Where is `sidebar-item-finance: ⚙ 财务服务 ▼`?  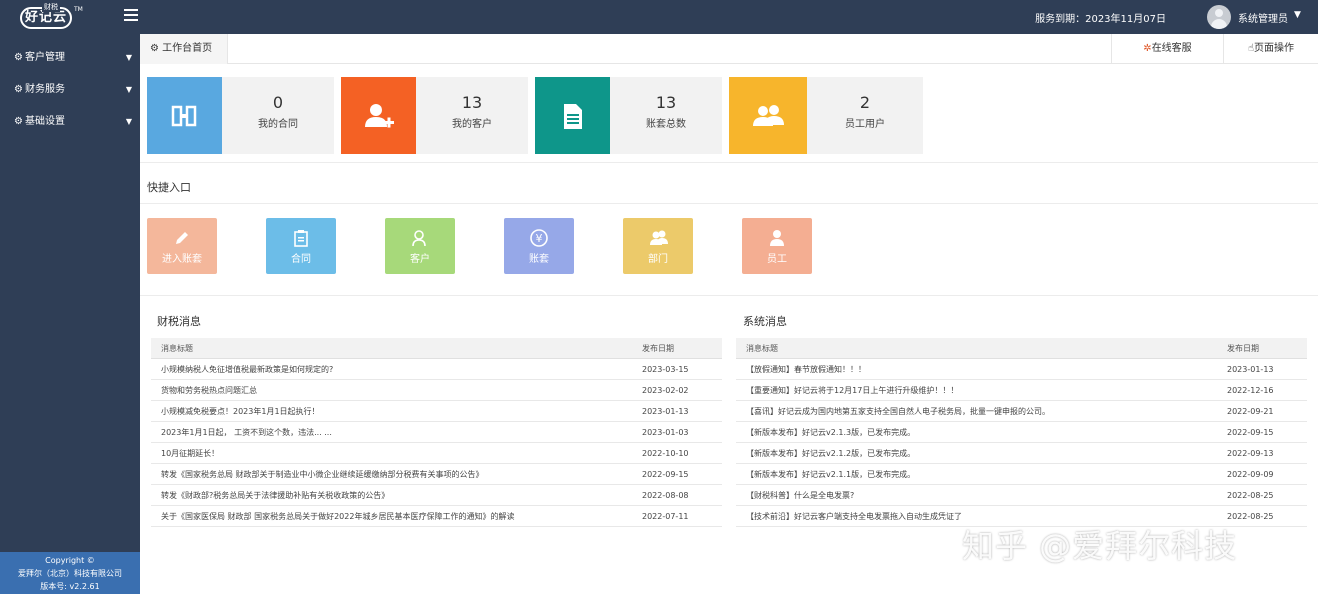 sidebar-item-finance: ⚙ 财务服务 ▼ is located at coordinates (70, 90).